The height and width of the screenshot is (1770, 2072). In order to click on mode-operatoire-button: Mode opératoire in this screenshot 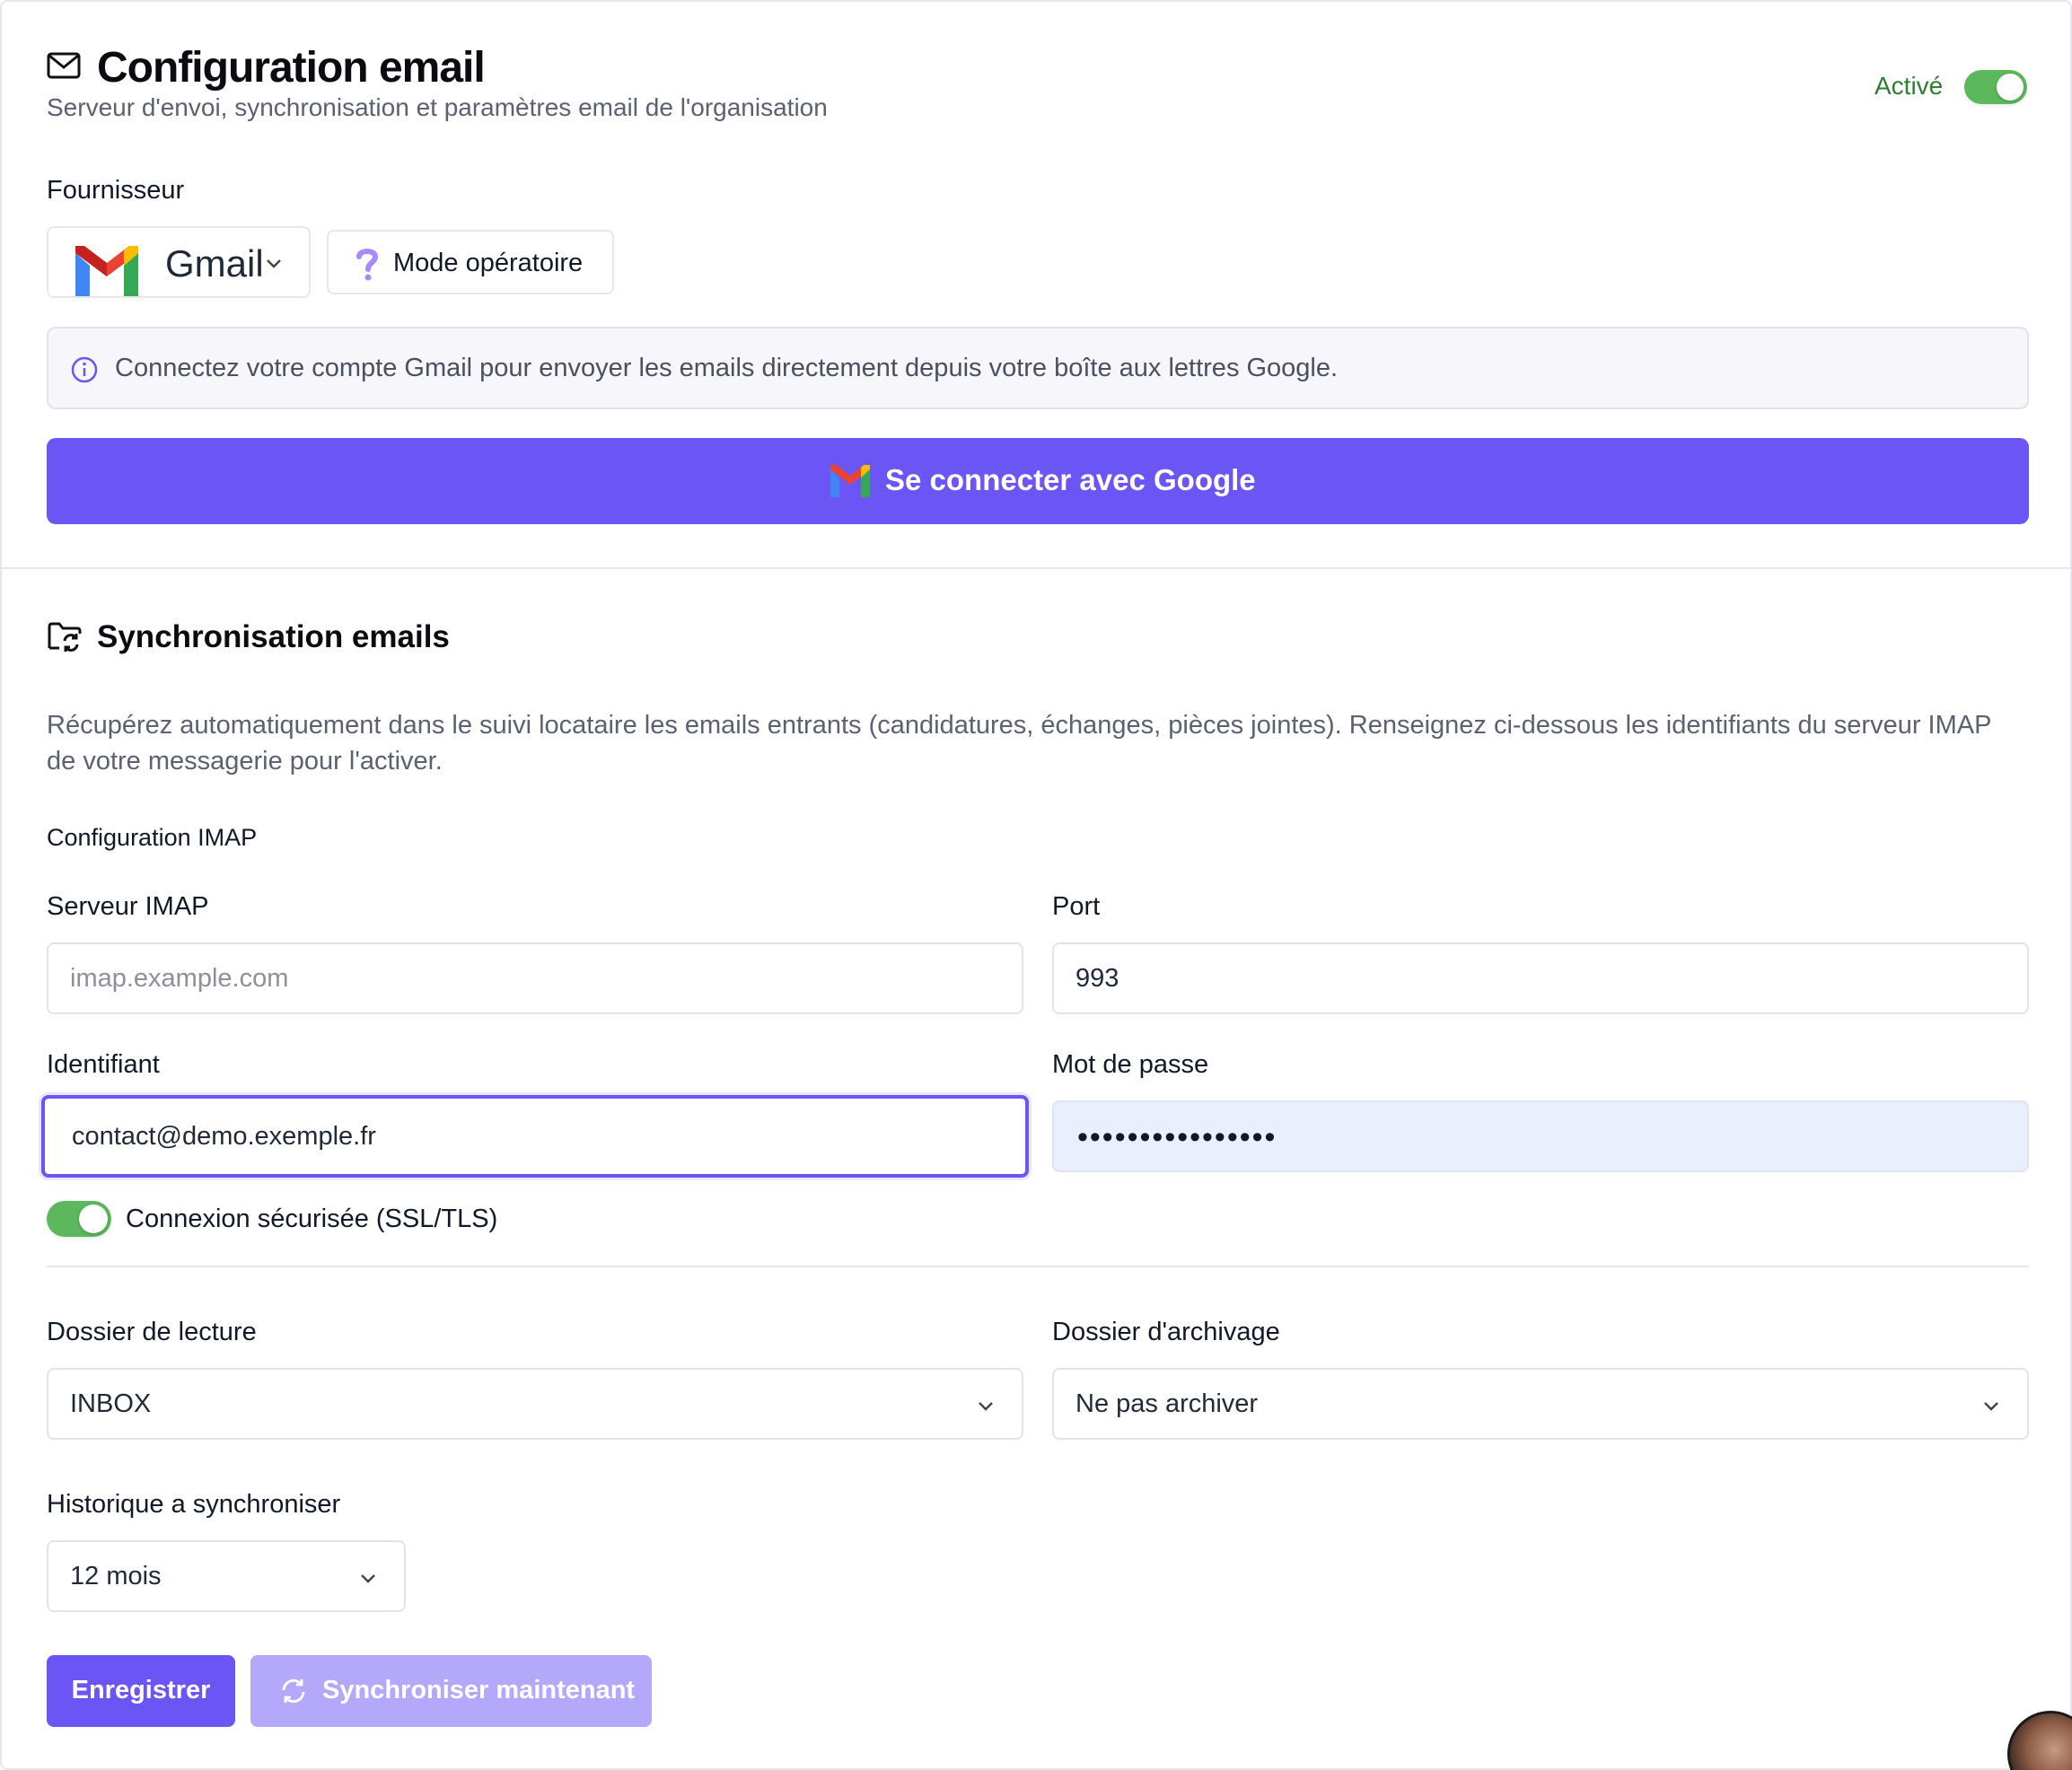, I will do `click(471, 262)`.